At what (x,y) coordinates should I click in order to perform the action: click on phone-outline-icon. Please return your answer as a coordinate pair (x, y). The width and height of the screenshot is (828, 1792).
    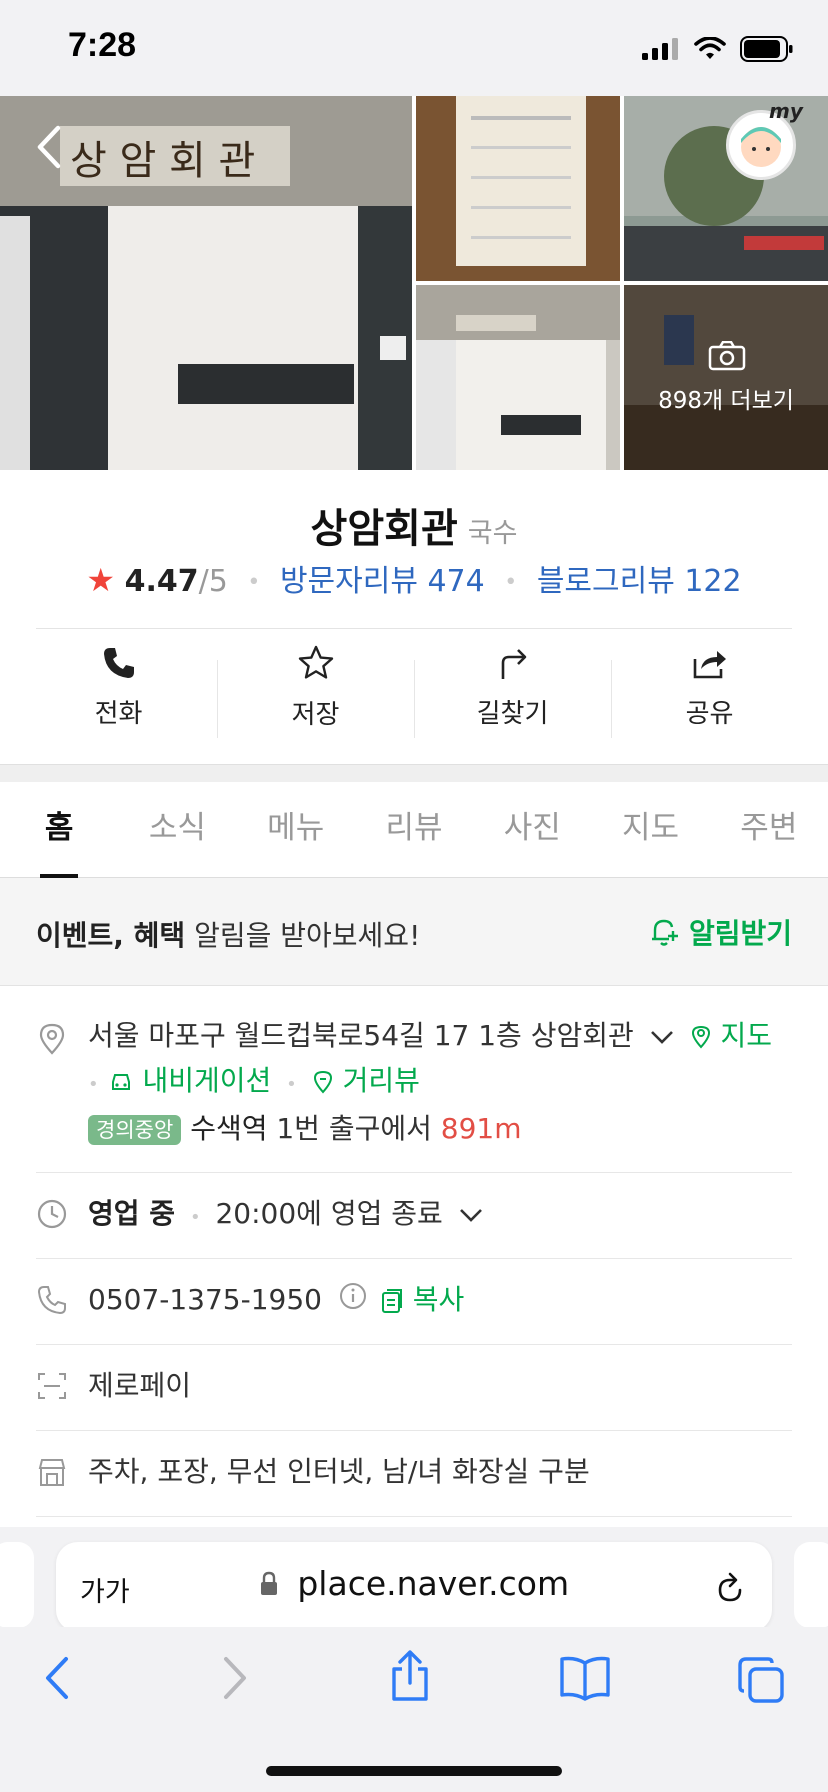
    Looking at the image, I should click on (51, 1300).